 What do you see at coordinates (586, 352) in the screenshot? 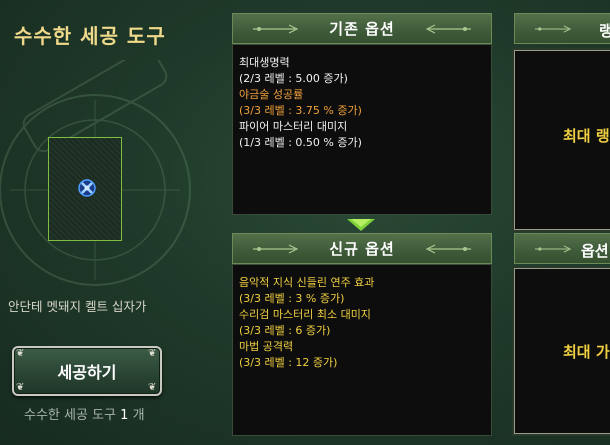
I see `right-bottom-text: 최대 가` at bounding box center [586, 352].